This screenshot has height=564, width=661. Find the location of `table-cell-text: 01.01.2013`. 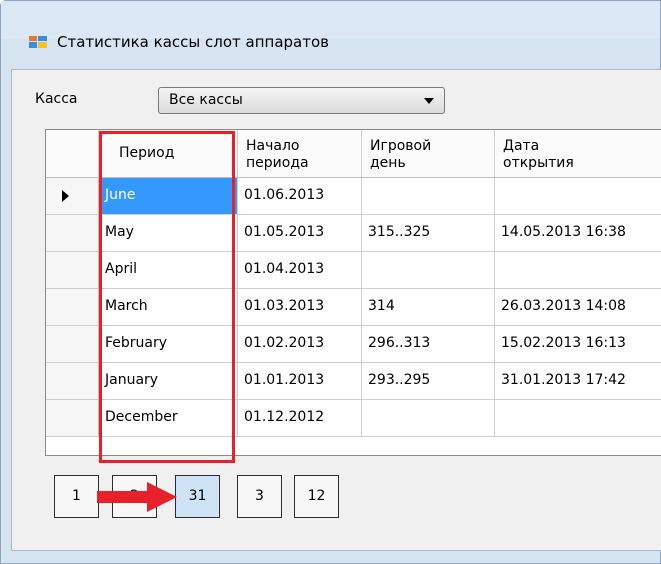

table-cell-text: 01.01.2013 is located at coordinates (284, 380).